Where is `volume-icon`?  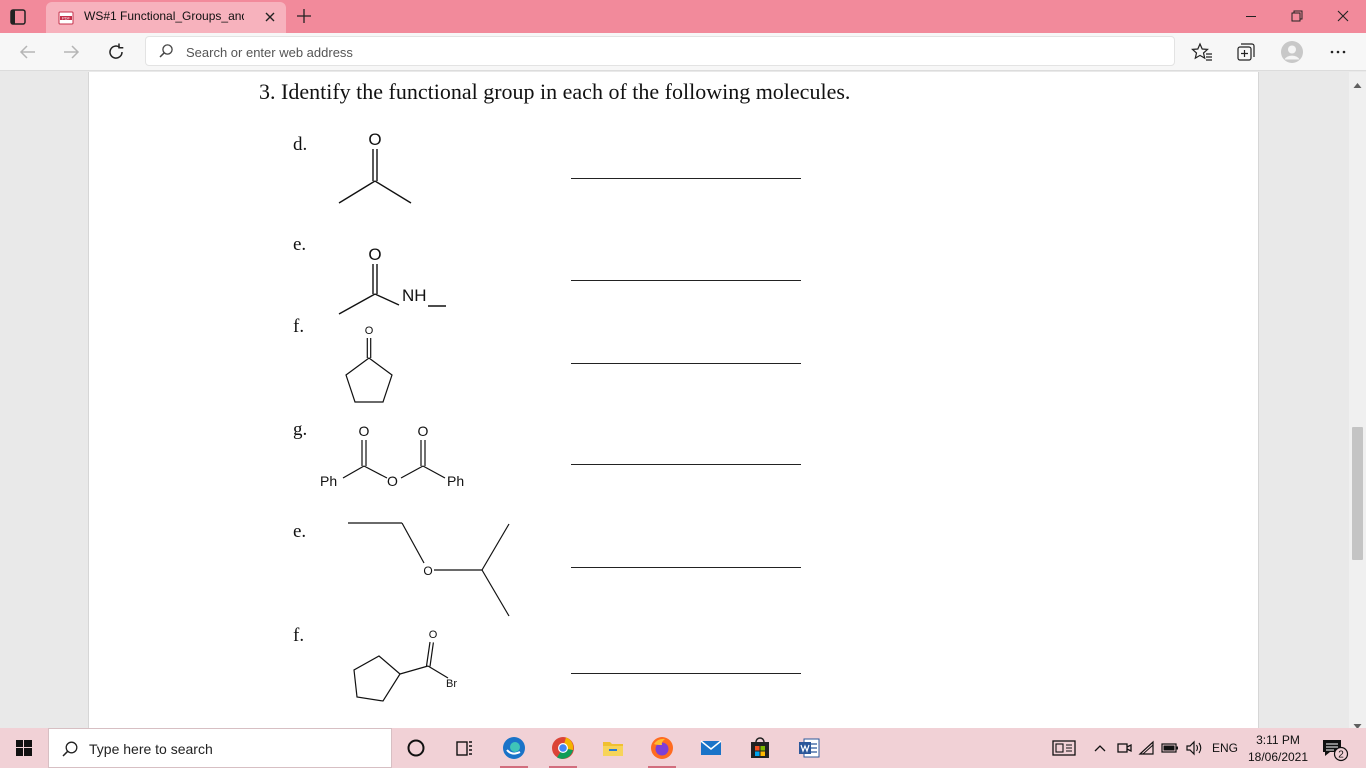 volume-icon is located at coordinates (1194, 748).